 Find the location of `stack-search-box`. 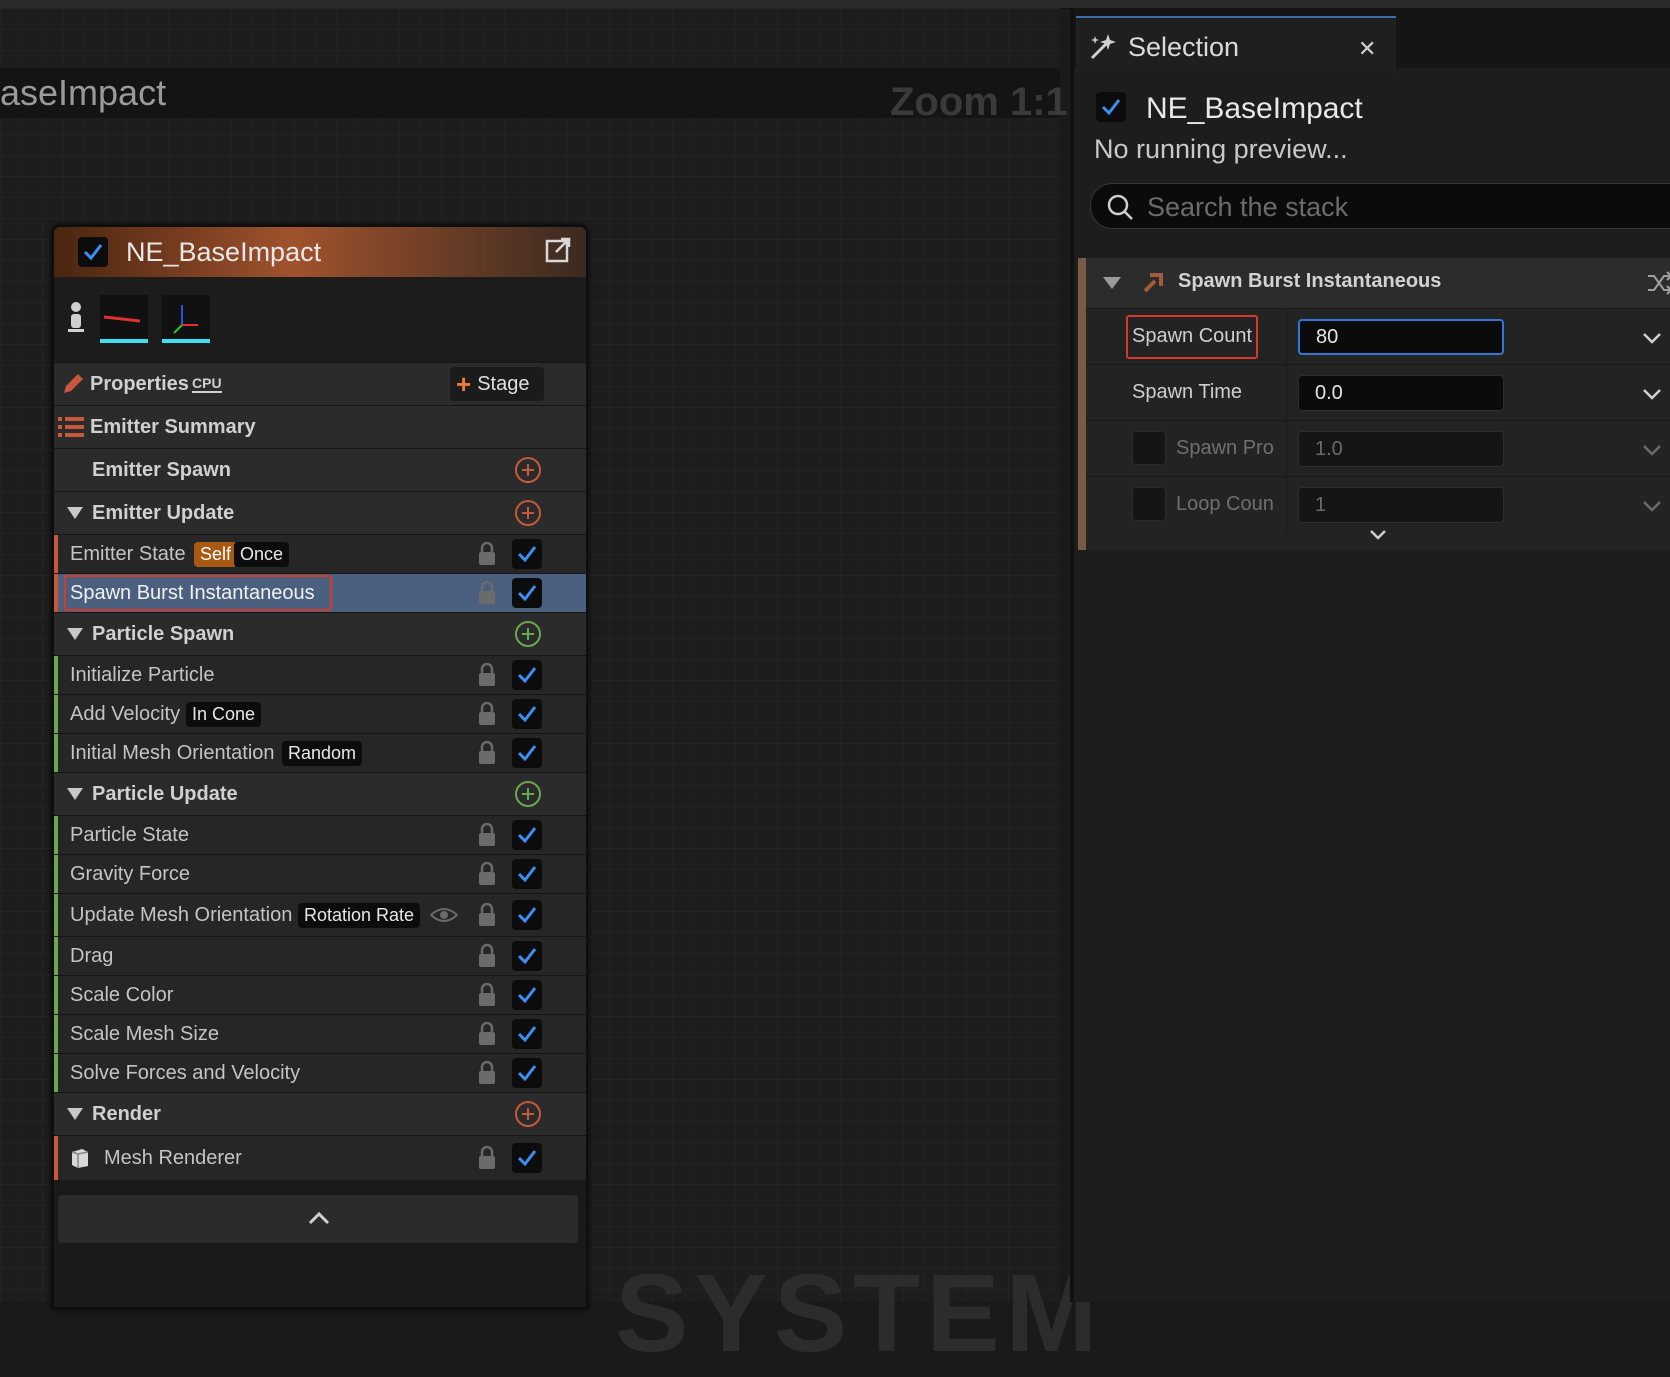

stack-search-box is located at coordinates (1380, 206).